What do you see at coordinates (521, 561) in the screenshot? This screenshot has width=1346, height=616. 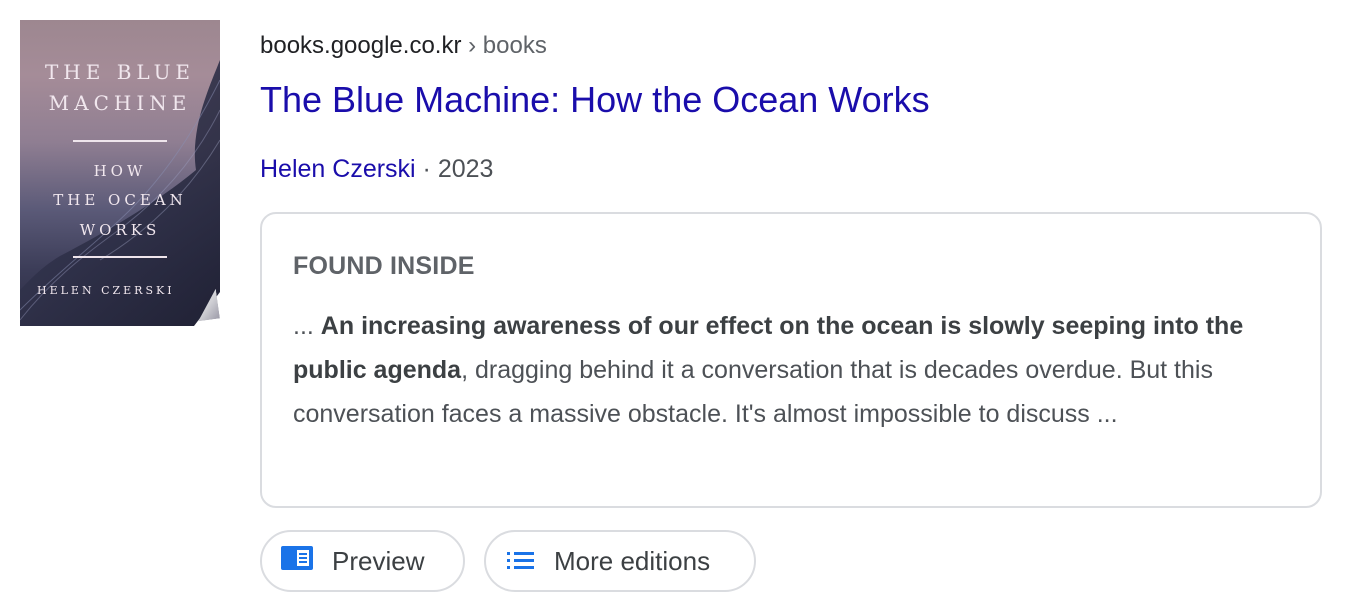 I see `list-icon` at bounding box center [521, 561].